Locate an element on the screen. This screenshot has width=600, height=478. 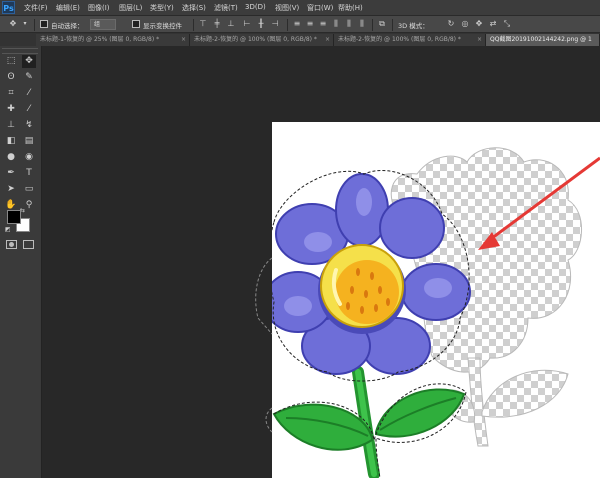
document-tab: 未标题-1-恢复的 @ 25% (图层 0, RGB/8) * × is located at coordinates (113, 40).